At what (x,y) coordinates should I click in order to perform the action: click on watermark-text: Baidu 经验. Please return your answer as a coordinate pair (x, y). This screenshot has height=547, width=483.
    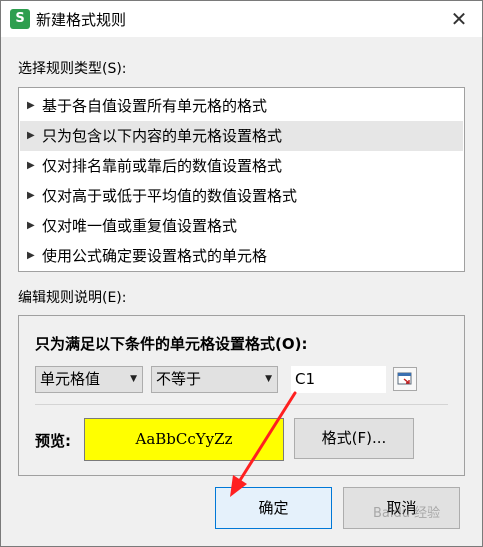
    Looking at the image, I should click on (407, 513).